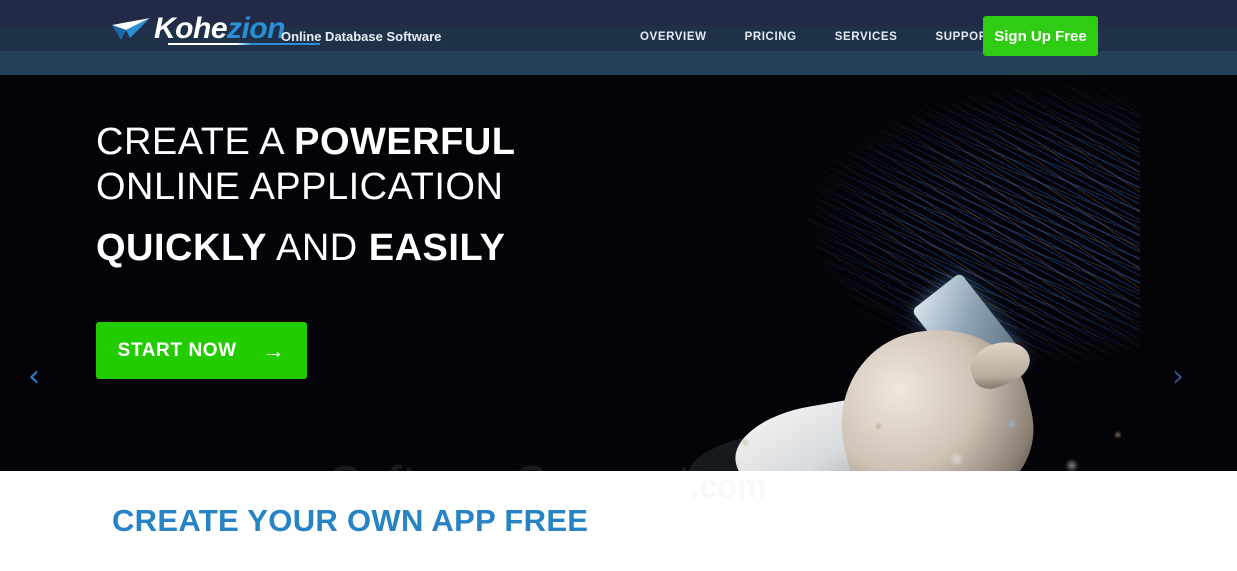 Image resolution: width=1237 pixels, height=571 pixels. I want to click on site-logo: Kohezion, so click(215, 29).